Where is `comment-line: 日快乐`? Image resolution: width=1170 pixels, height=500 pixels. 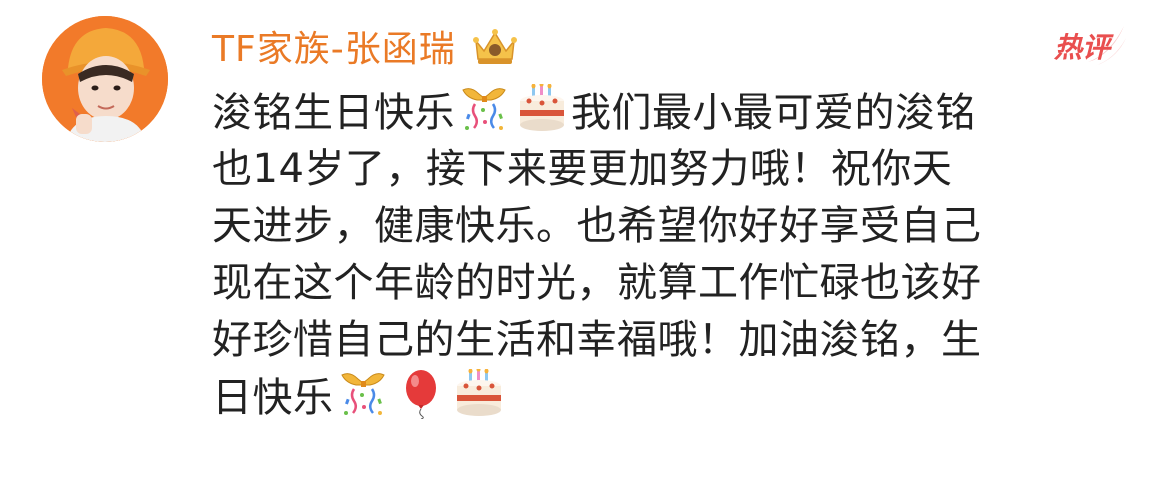 comment-line: 日快乐 is located at coordinates (667, 397).